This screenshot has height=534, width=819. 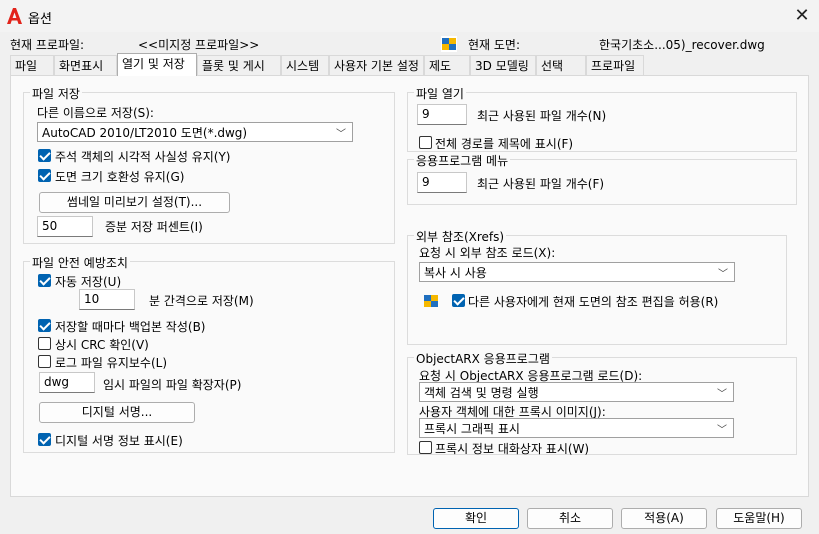 What do you see at coordinates (458, 300) in the screenshot?
I see `allow-xref-edit-checkbox` at bounding box center [458, 300].